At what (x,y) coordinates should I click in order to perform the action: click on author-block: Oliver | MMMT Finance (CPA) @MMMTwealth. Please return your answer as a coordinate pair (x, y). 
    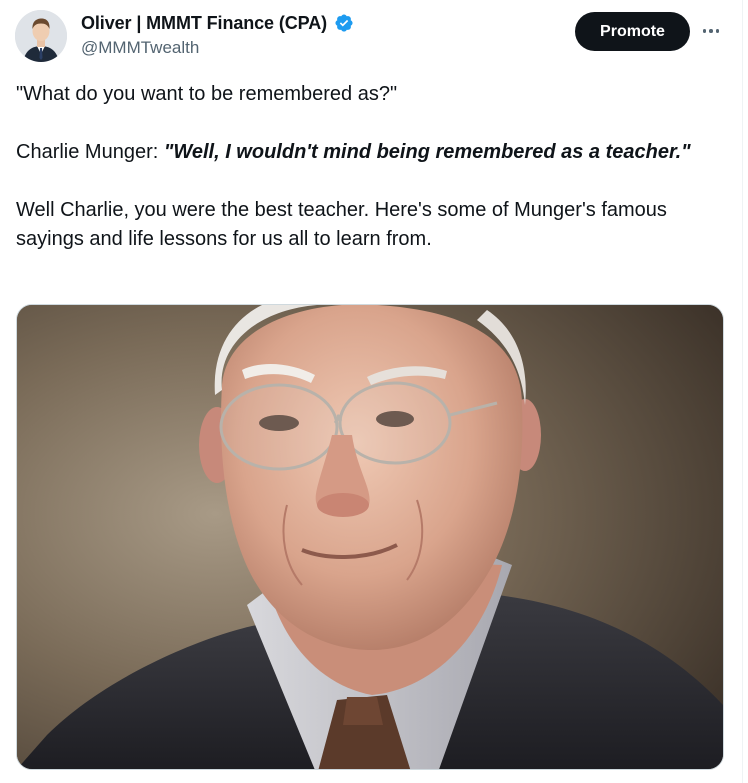
    Looking at the image, I should click on (217, 35).